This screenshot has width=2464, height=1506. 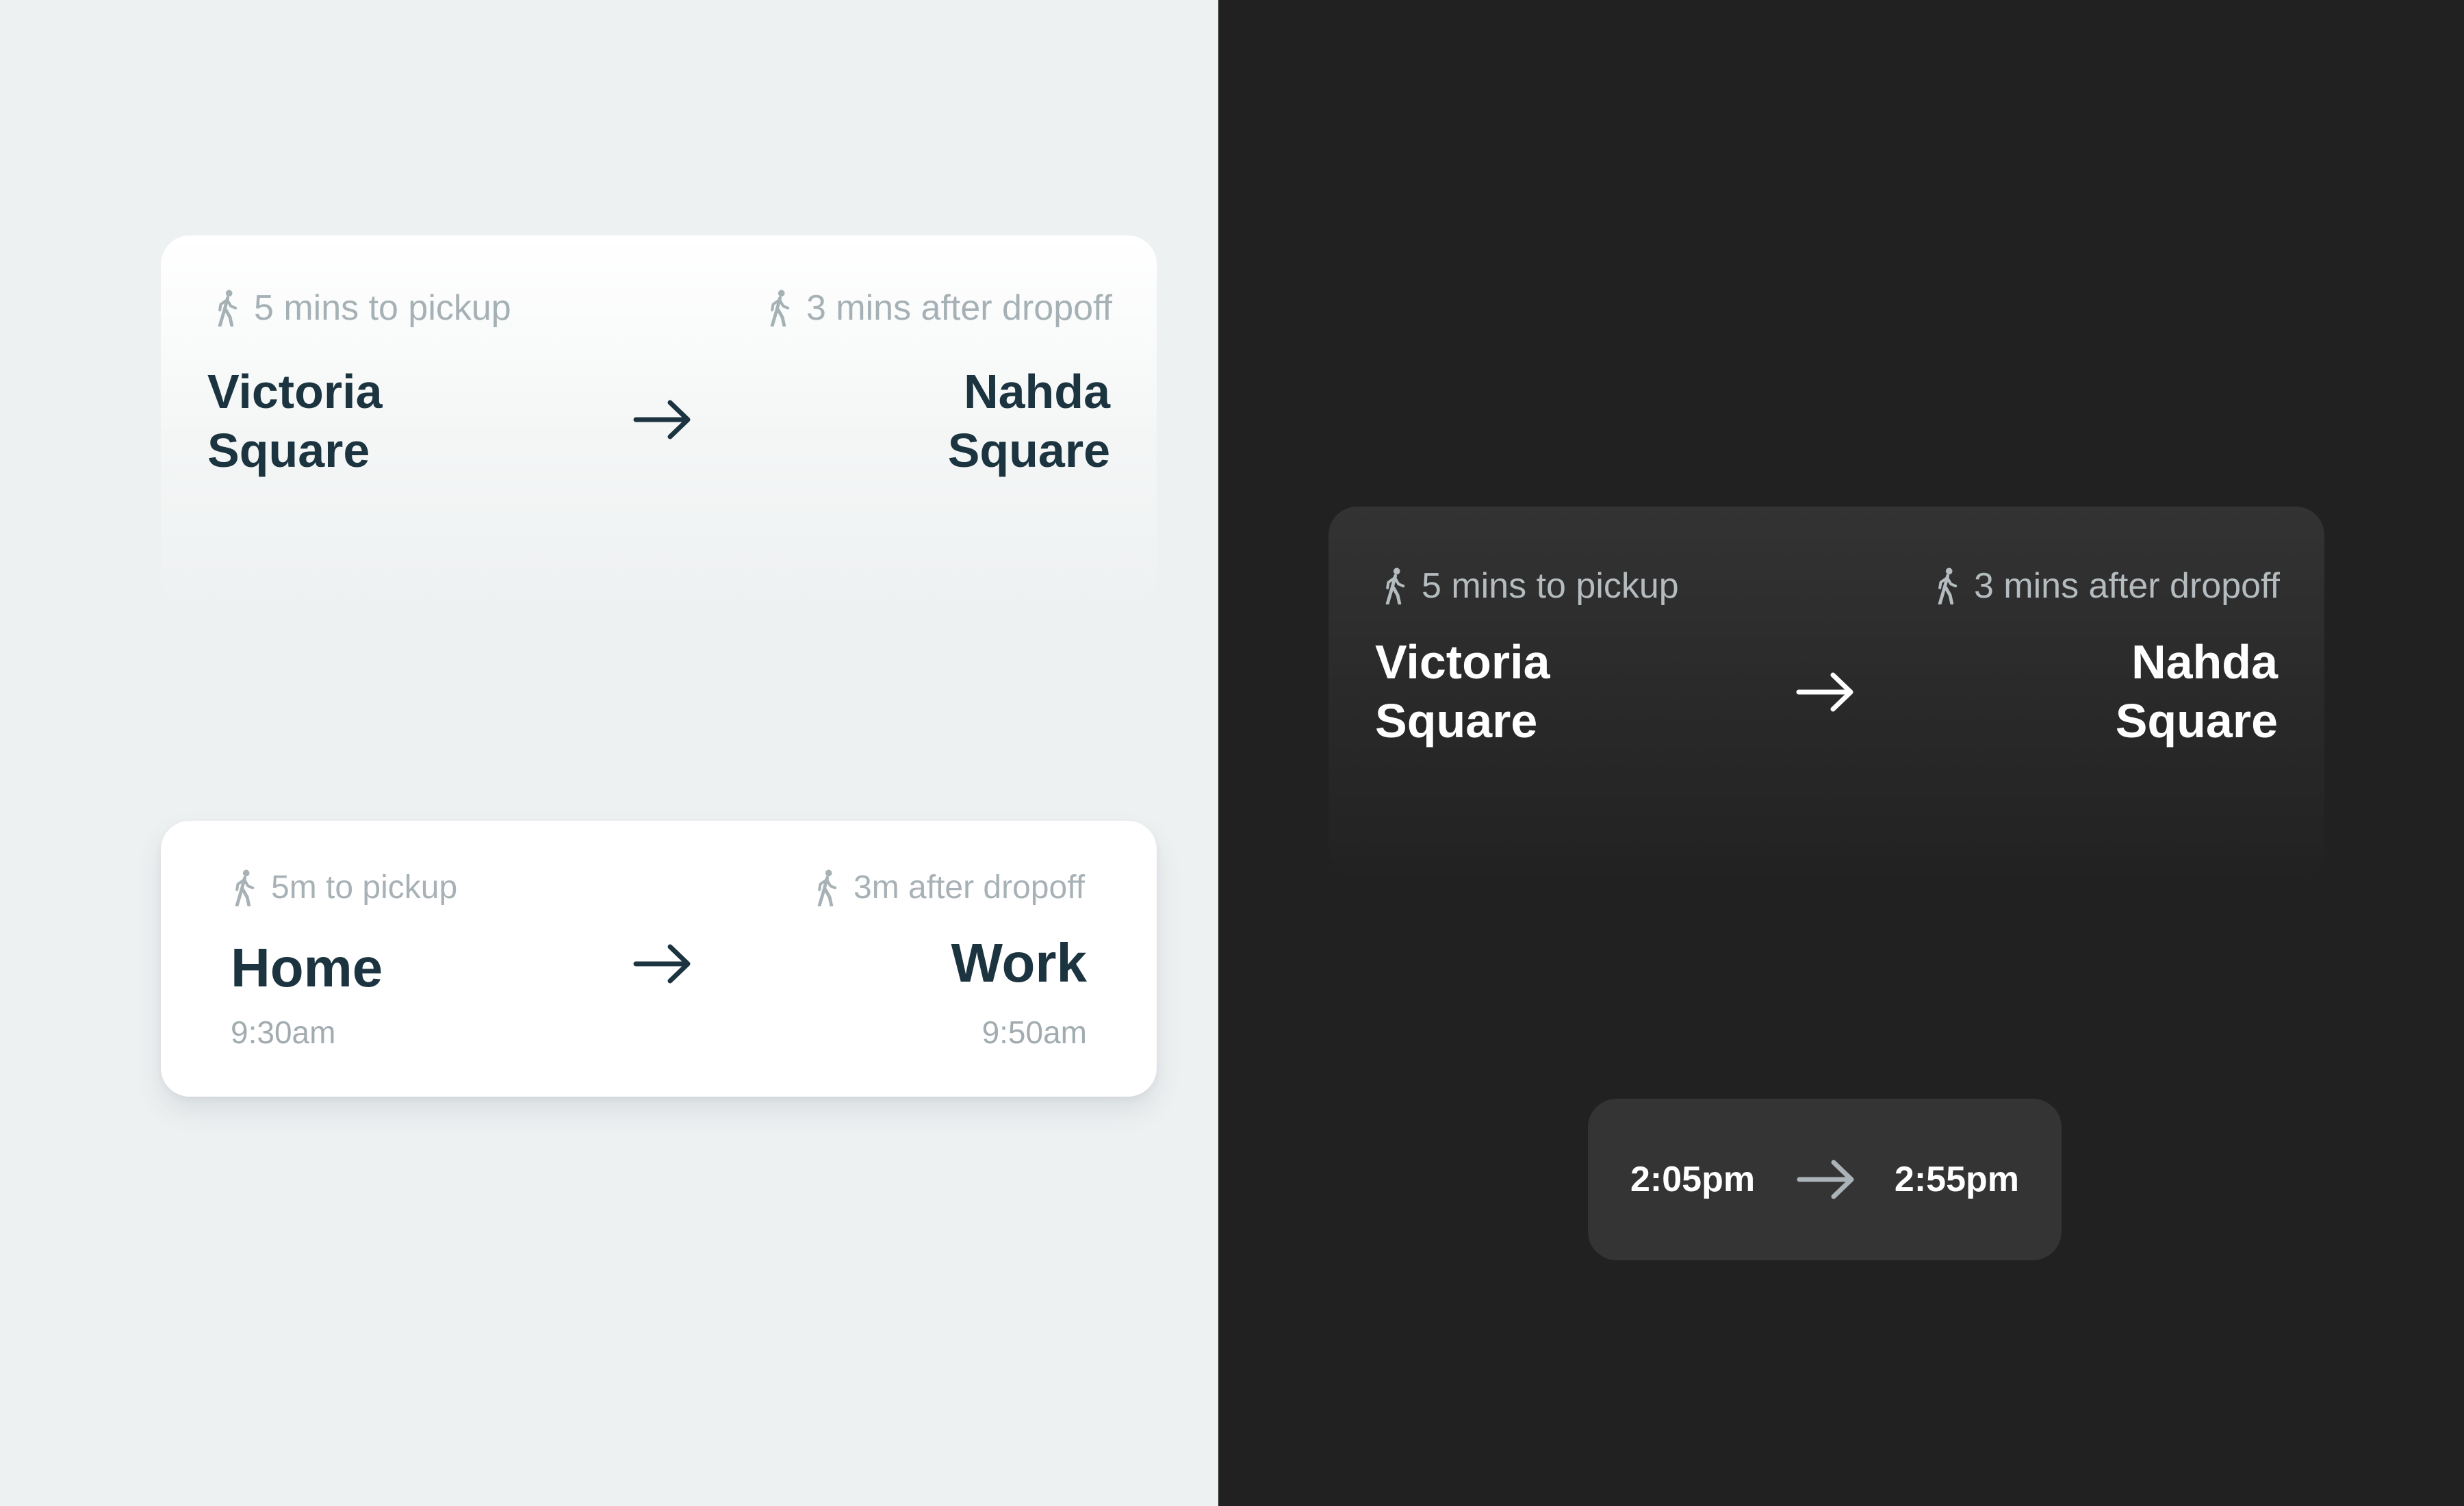 What do you see at coordinates (1956, 1179) in the screenshot?
I see `end-time: 2:55pm` at bounding box center [1956, 1179].